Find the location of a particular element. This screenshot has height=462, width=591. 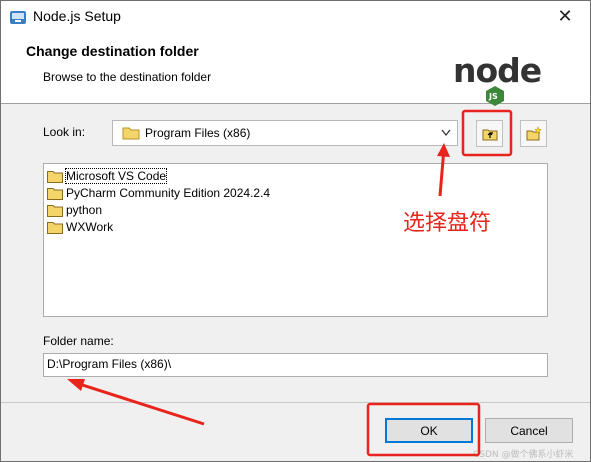

new-folder-icon is located at coordinates (534, 133).